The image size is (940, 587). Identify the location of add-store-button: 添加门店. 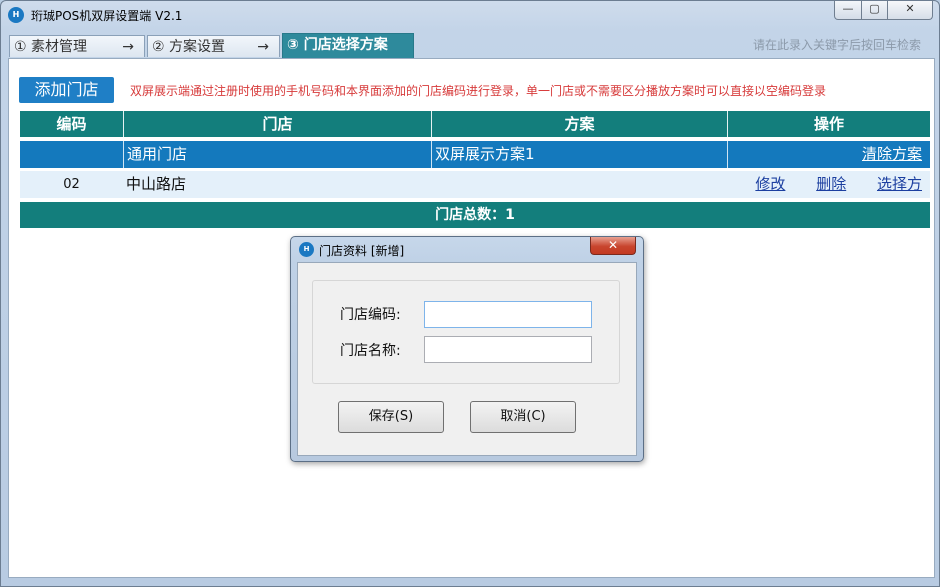
(66, 90).